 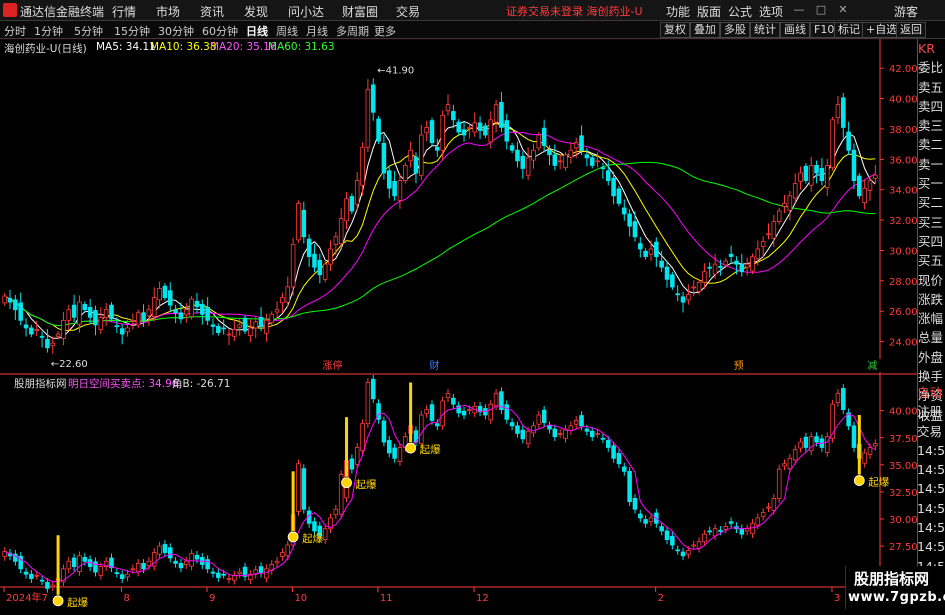 What do you see at coordinates (256, 11) in the screenshot?
I see `menu-item-discover: 发现` at bounding box center [256, 11].